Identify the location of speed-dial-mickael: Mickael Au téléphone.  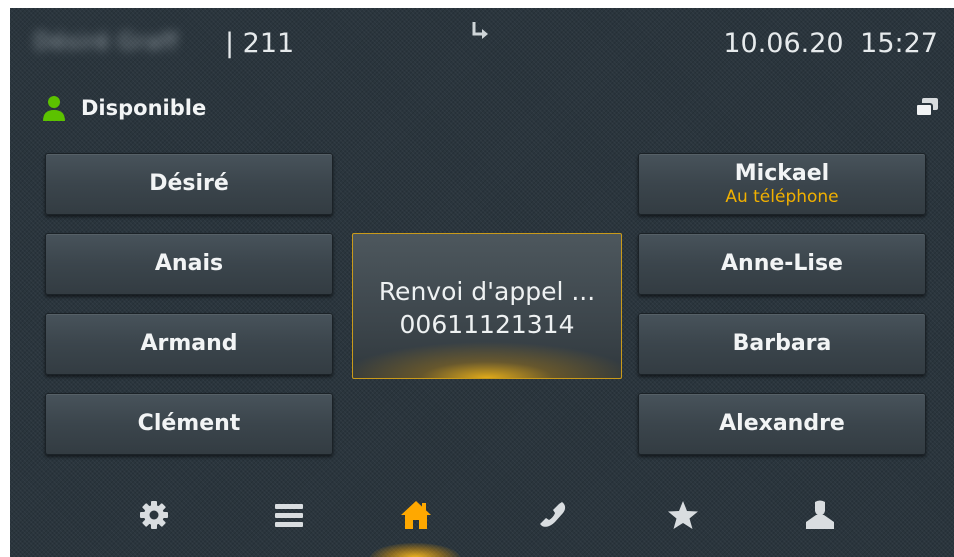
(782, 184).